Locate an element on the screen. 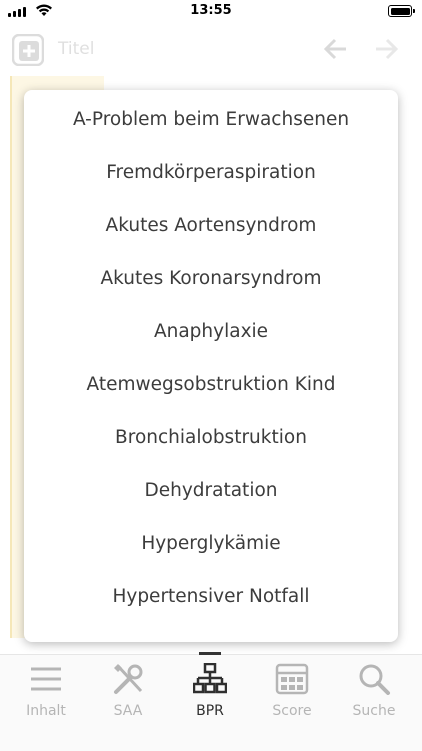  list-item: Hypertensiver Notfall is located at coordinates (211, 596).